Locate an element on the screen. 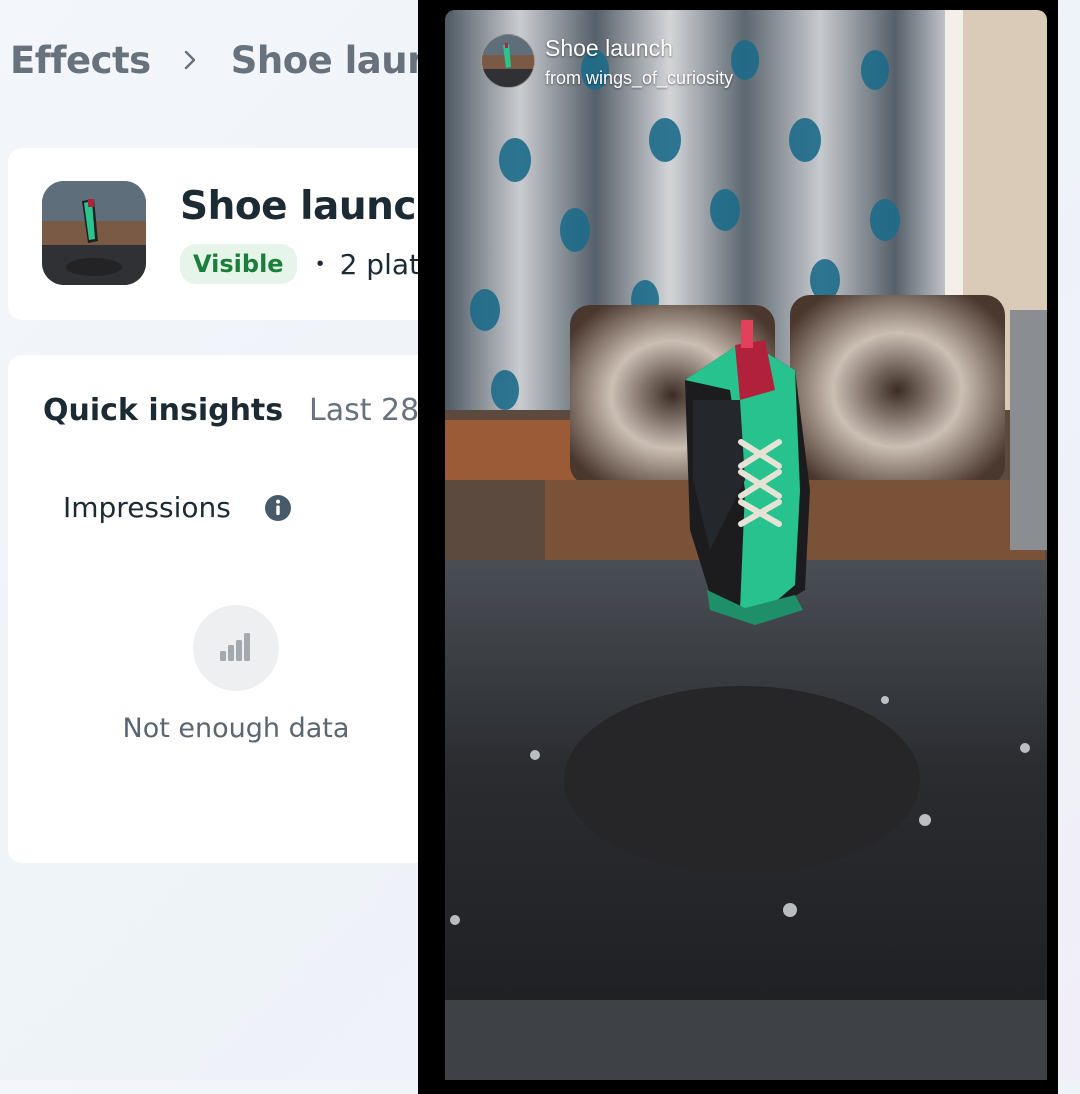 Image resolution: width=1080 pixels, height=1094 pixels. breadcrumb-current: Shoe laun is located at coordinates (332, 60).